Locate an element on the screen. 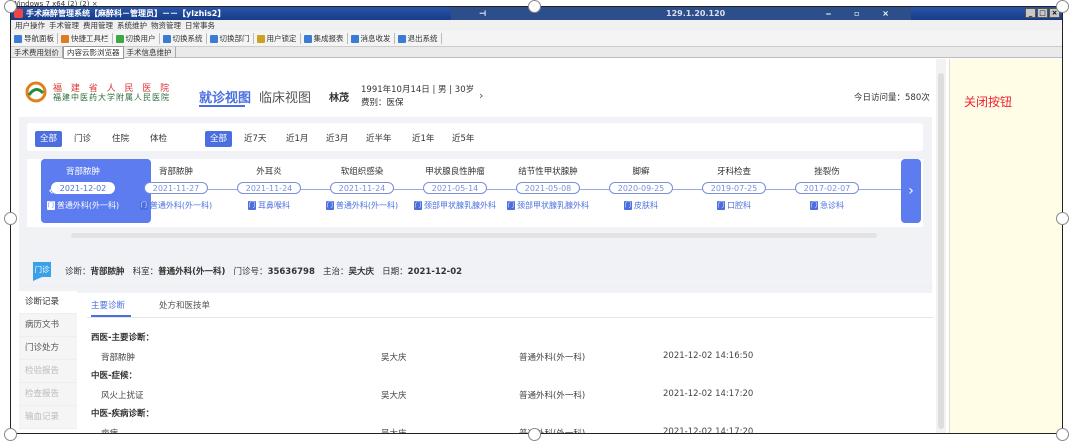 The height and width of the screenshot is (448, 1073). no-label: 门诊号： is located at coordinates (250, 272).